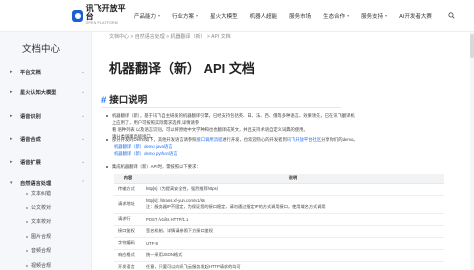 The width and height of the screenshot is (474, 270). Describe the element at coordinates (128, 179) in the screenshot. I see `table-header: 内容` at that location.